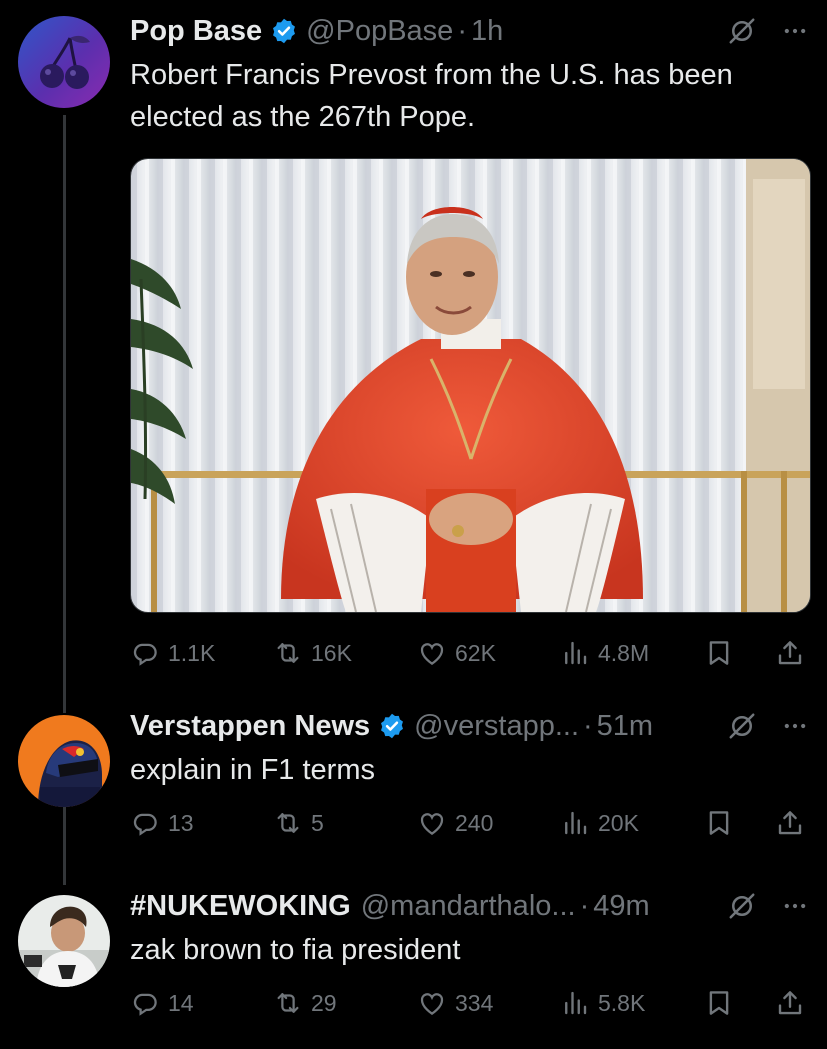  What do you see at coordinates (379, 31) in the screenshot?
I see `author-handle: @PopBase` at bounding box center [379, 31].